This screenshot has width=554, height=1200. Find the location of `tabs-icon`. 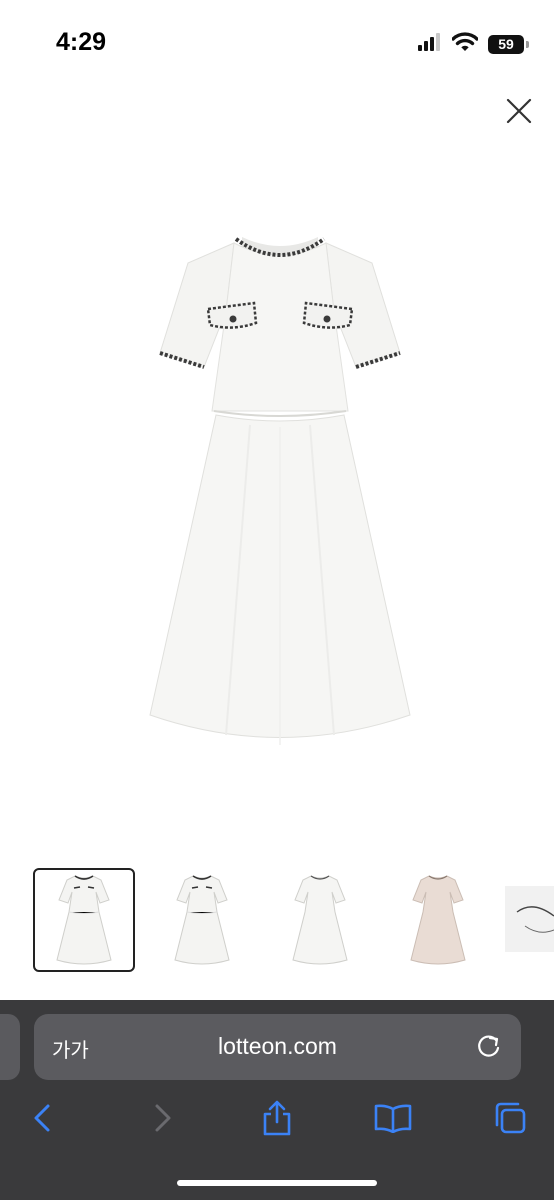

tabs-icon is located at coordinates (510, 1118).